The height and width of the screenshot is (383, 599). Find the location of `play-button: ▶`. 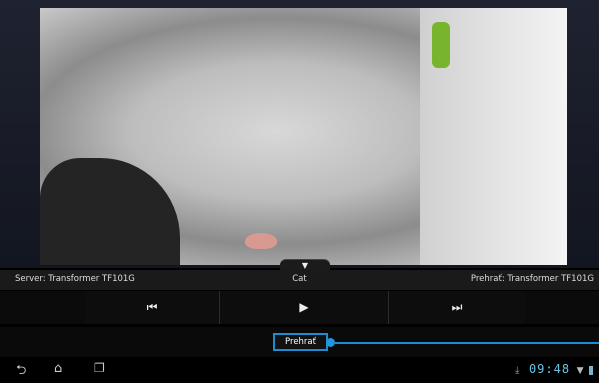

play-button: ▶ is located at coordinates (304, 307).